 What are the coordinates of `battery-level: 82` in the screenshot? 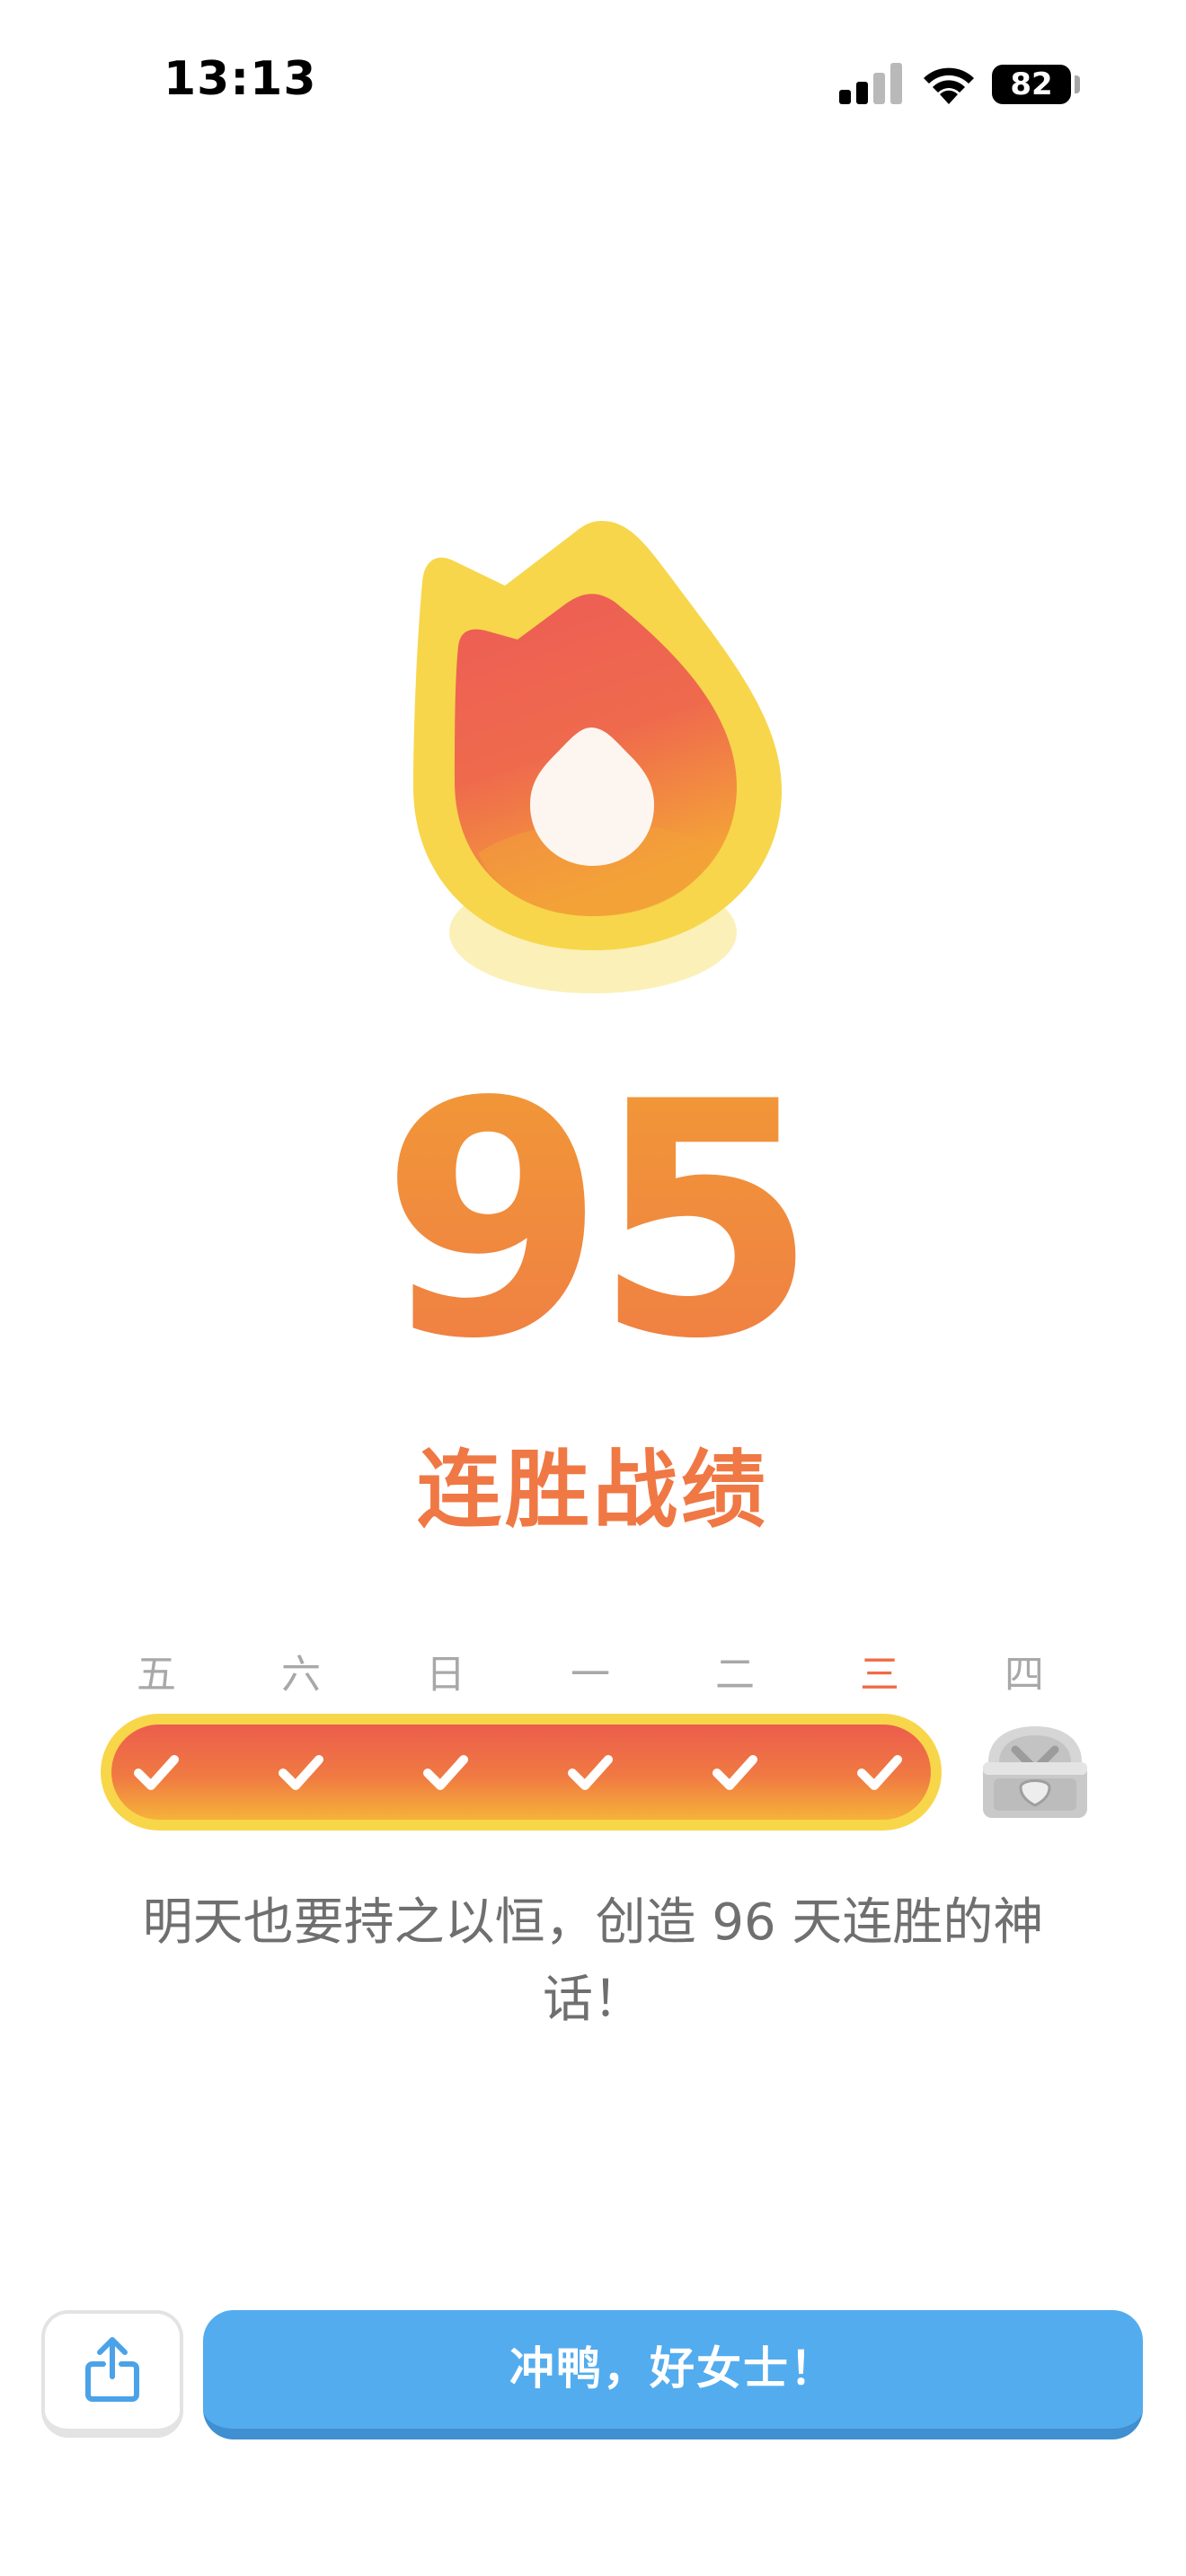 It's located at (1031, 84).